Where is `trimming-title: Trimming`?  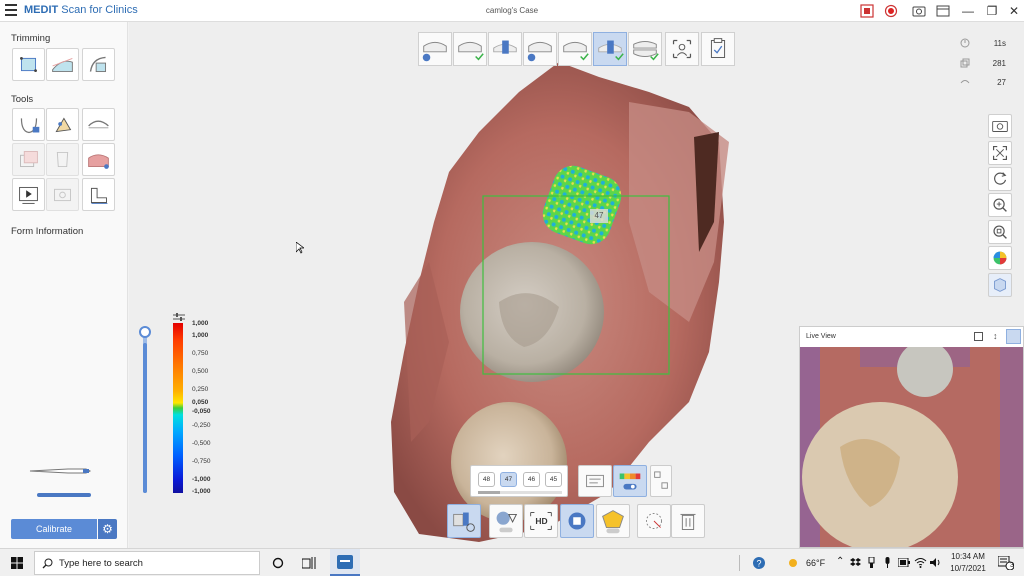 trimming-title: Trimming is located at coordinates (31, 38).